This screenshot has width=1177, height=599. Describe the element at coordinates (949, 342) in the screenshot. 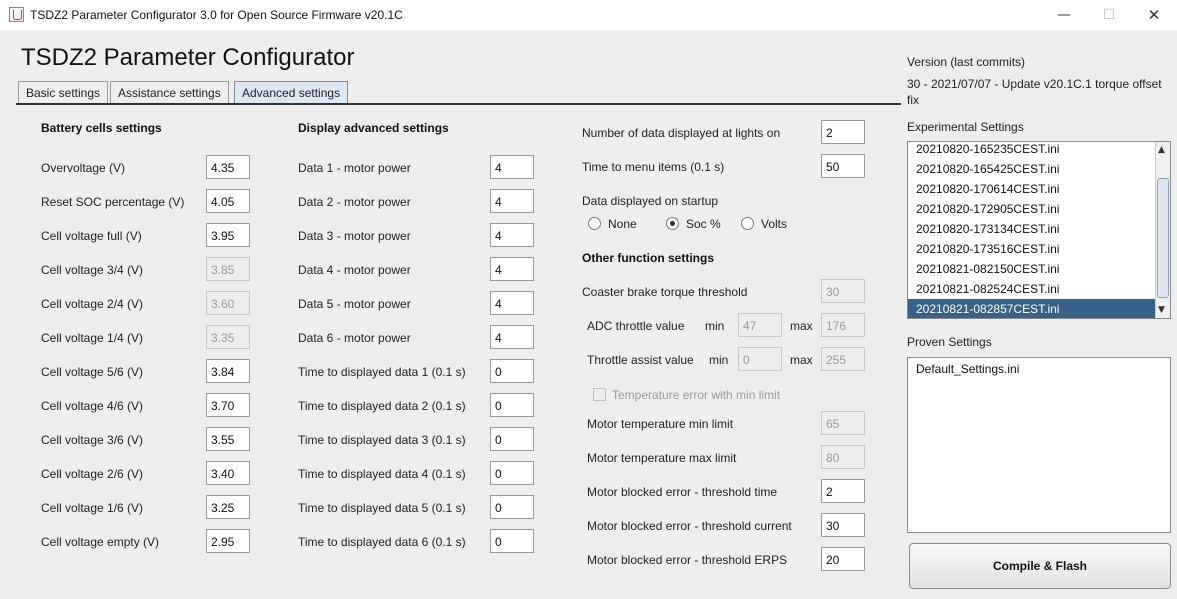

I see `proven-label: Proven Settings` at that location.